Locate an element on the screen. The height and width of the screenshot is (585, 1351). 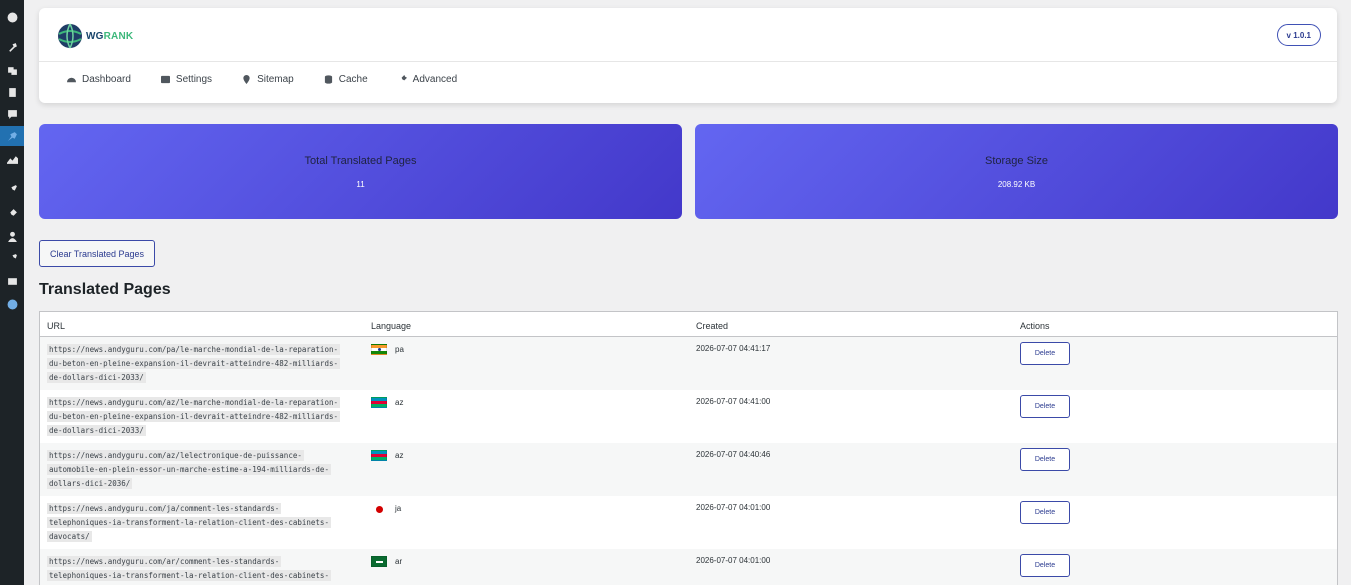
analytics-menu-icon is located at coordinates (12, 159).